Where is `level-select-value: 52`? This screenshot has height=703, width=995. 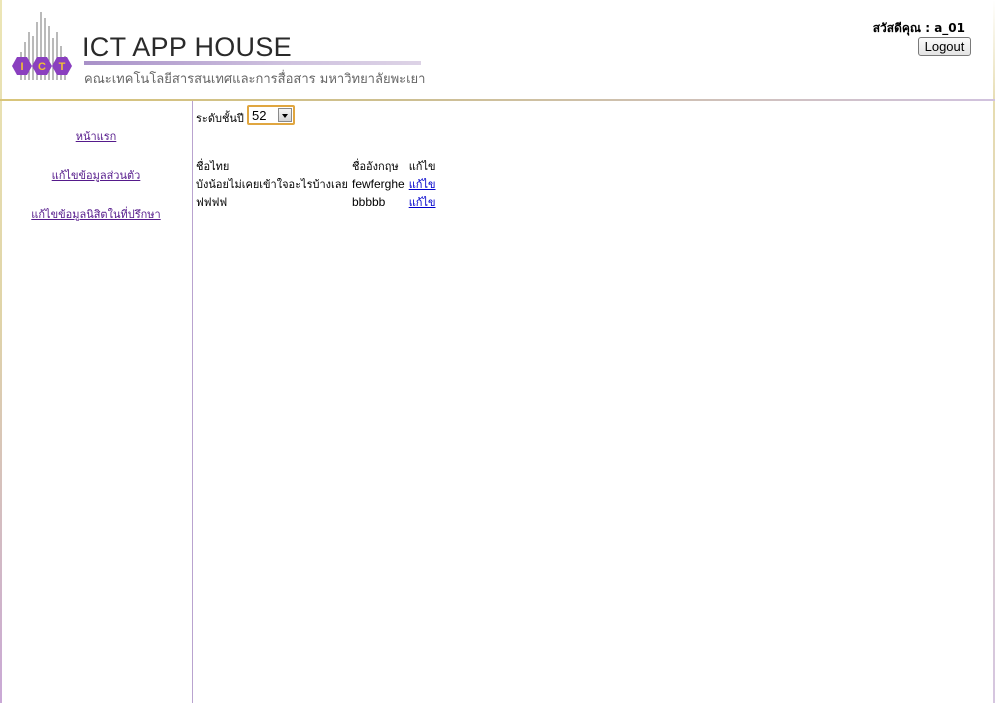 level-select-value: 52 is located at coordinates (259, 115).